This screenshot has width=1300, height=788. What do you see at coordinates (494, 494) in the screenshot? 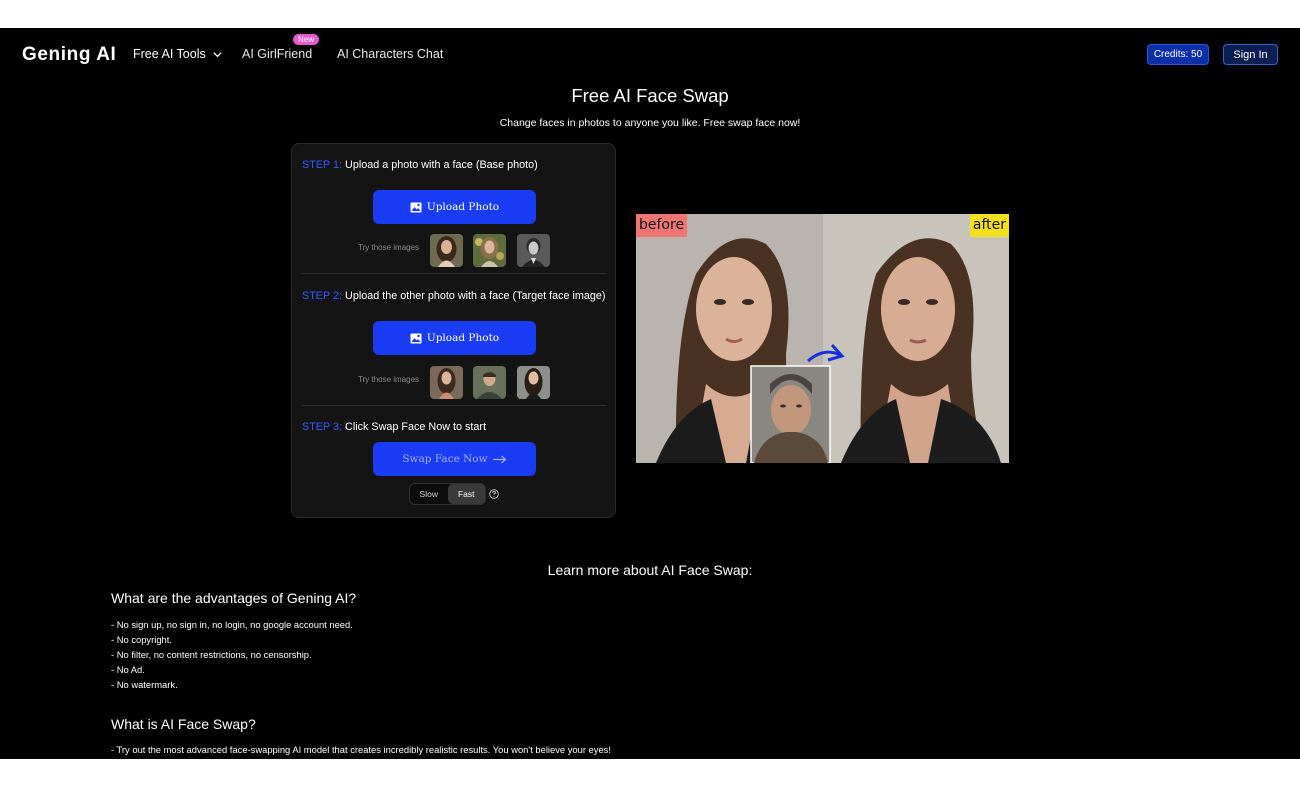
I see `help-icon` at bounding box center [494, 494].